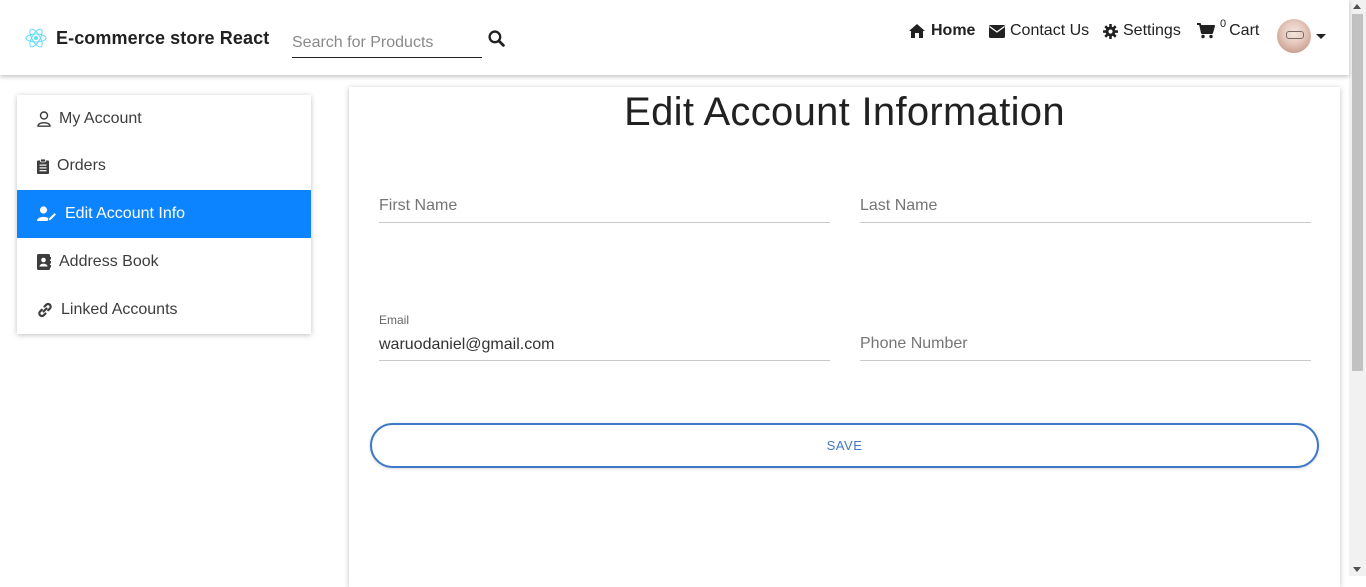 This screenshot has width=1366, height=587. Describe the element at coordinates (81, 165) in the screenshot. I see `sidebar-item-label: Orders` at that location.